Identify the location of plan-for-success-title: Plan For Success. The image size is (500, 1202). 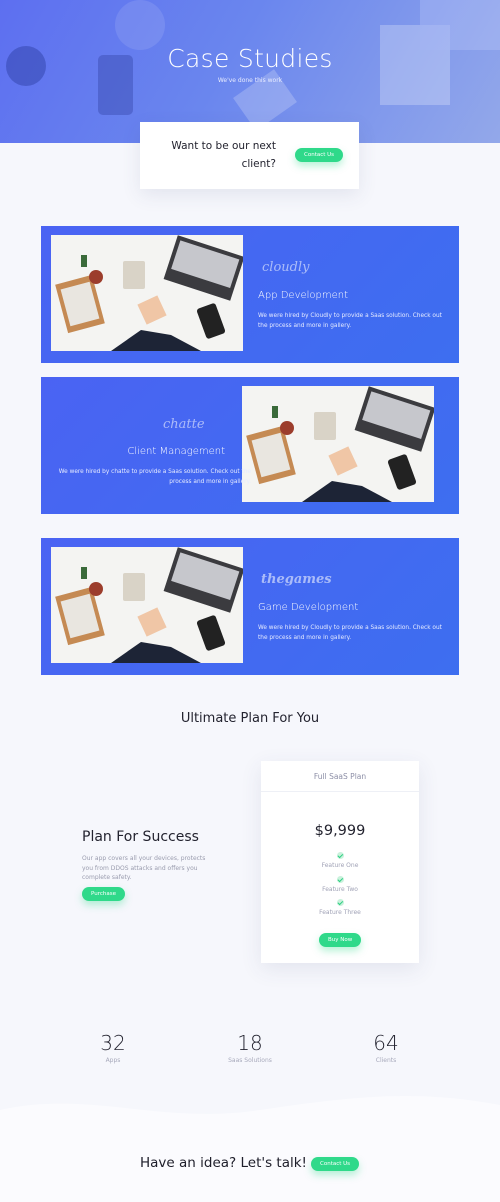
(140, 837).